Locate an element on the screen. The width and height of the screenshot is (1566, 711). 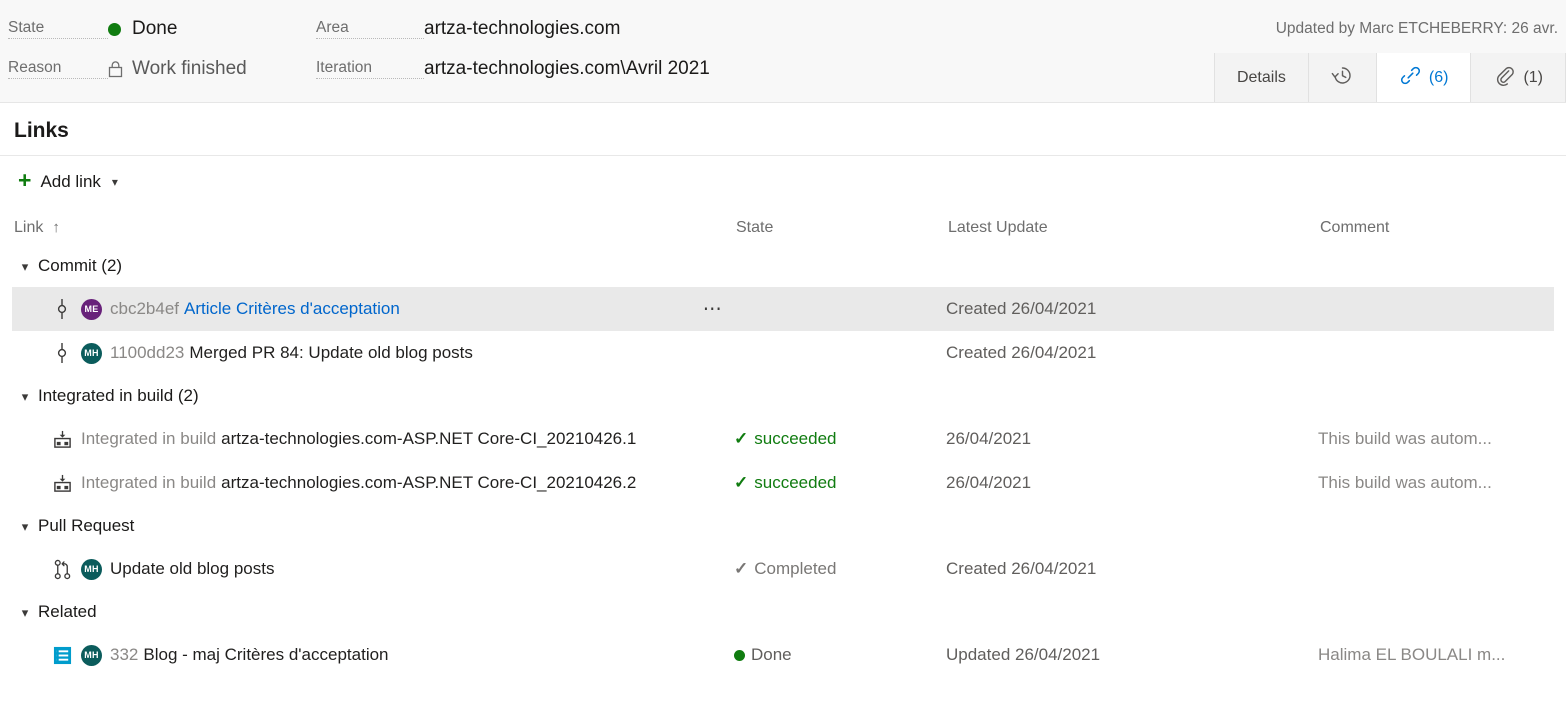
add-link-button: + Add link ▾ is located at coordinates (68, 181).